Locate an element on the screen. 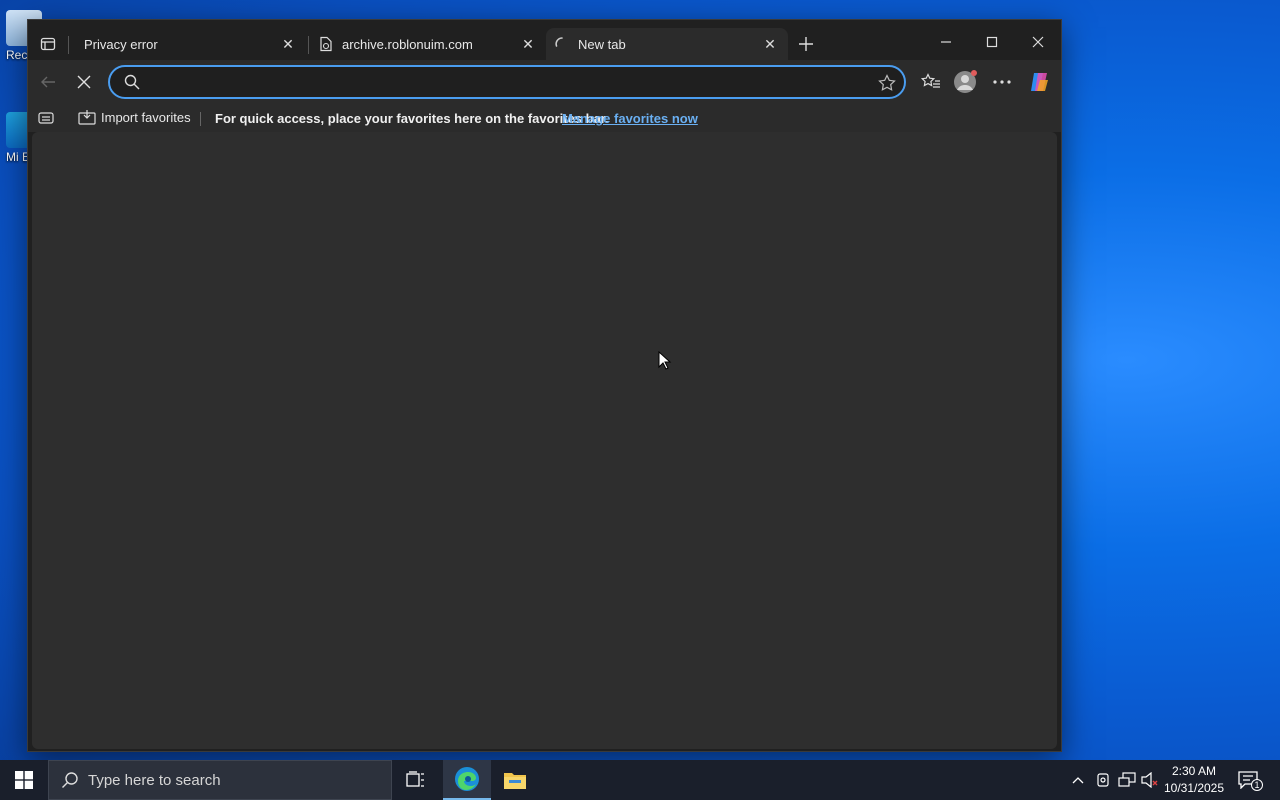 This screenshot has height=800, width=1280. avatar-icon is located at coordinates (965, 81).